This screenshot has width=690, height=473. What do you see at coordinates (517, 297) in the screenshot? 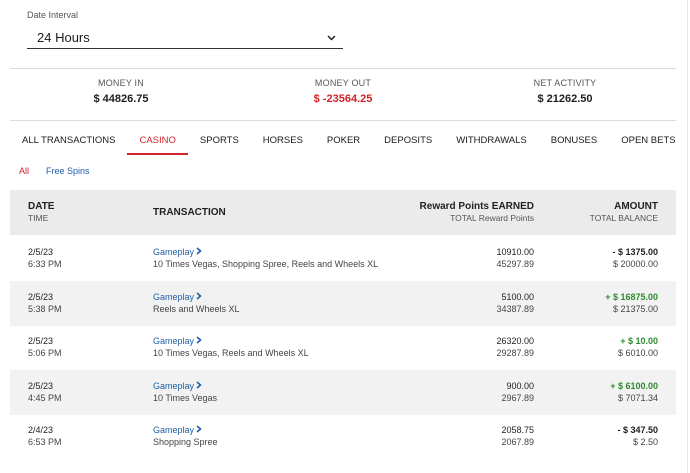
I see `row-reward-points: 5100.00` at bounding box center [517, 297].